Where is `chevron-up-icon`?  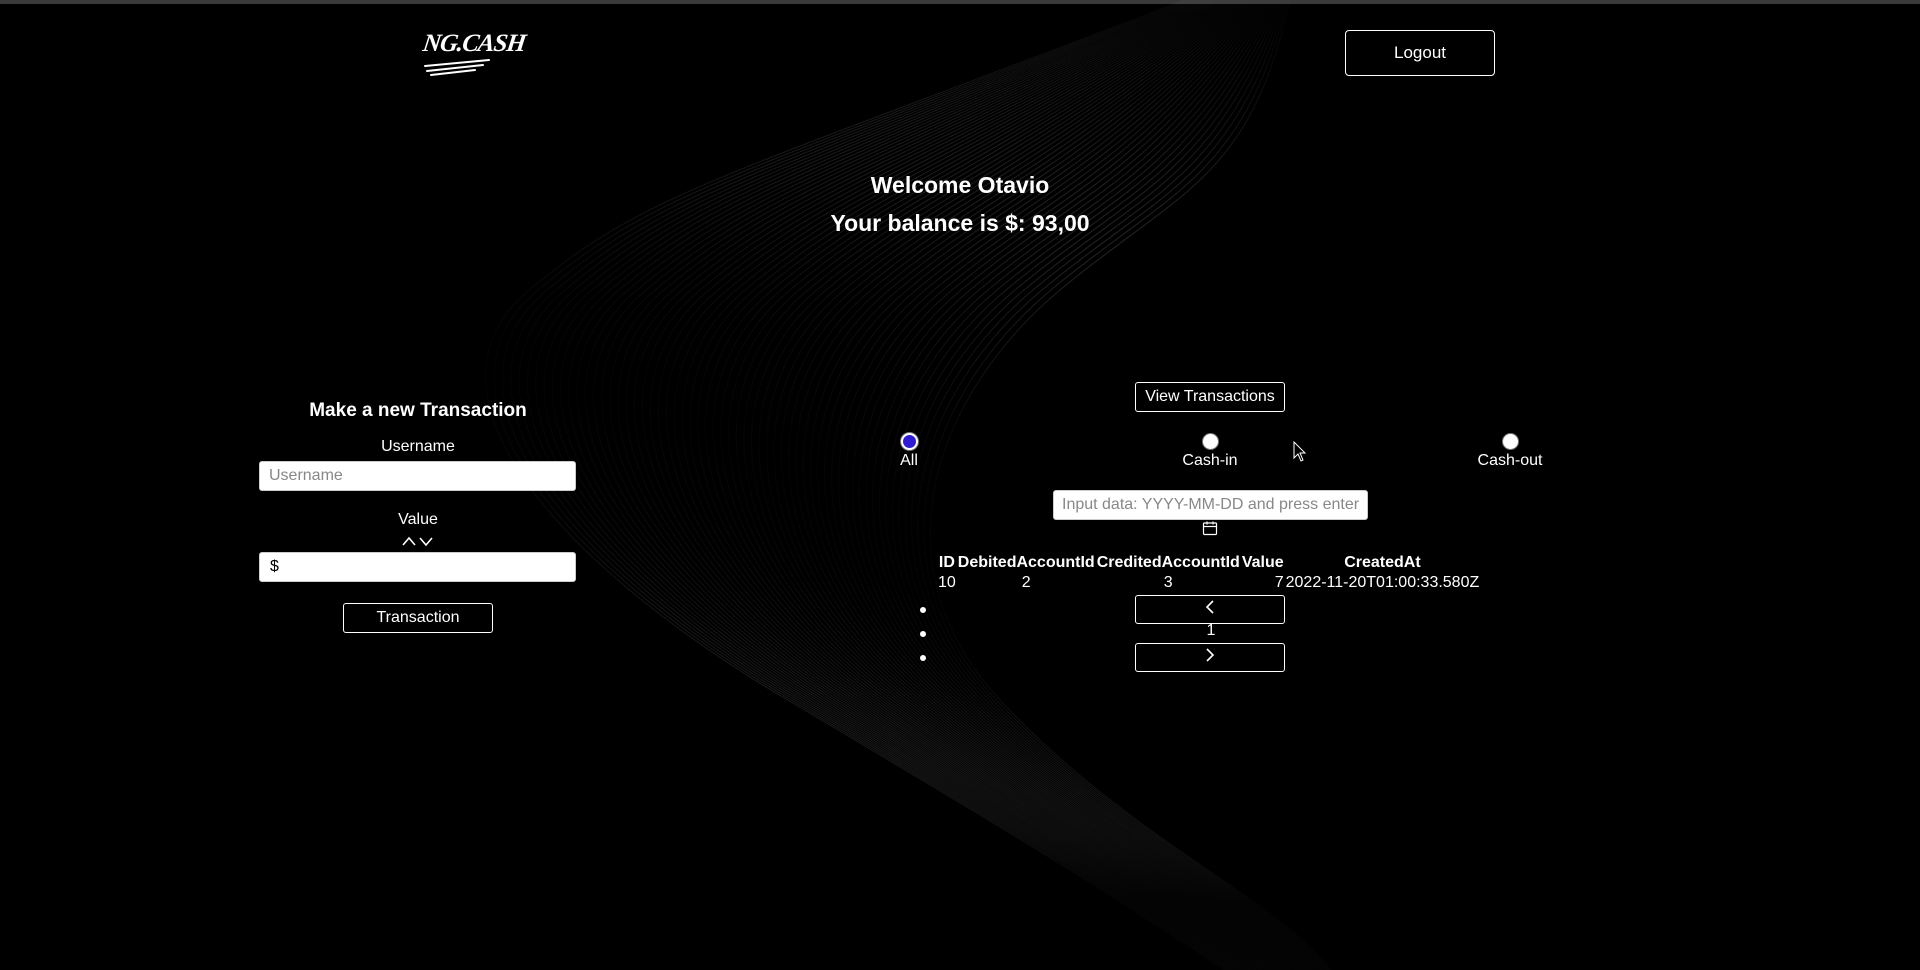
chevron-up-icon is located at coordinates (409, 541).